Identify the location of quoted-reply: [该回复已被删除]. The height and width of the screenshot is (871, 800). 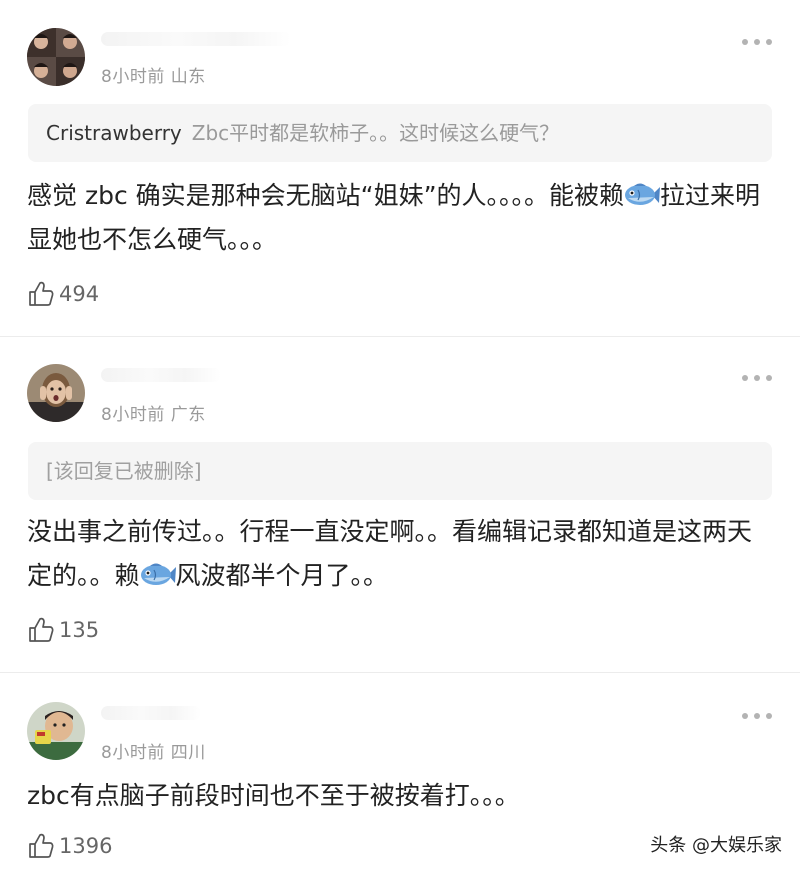
(400, 471).